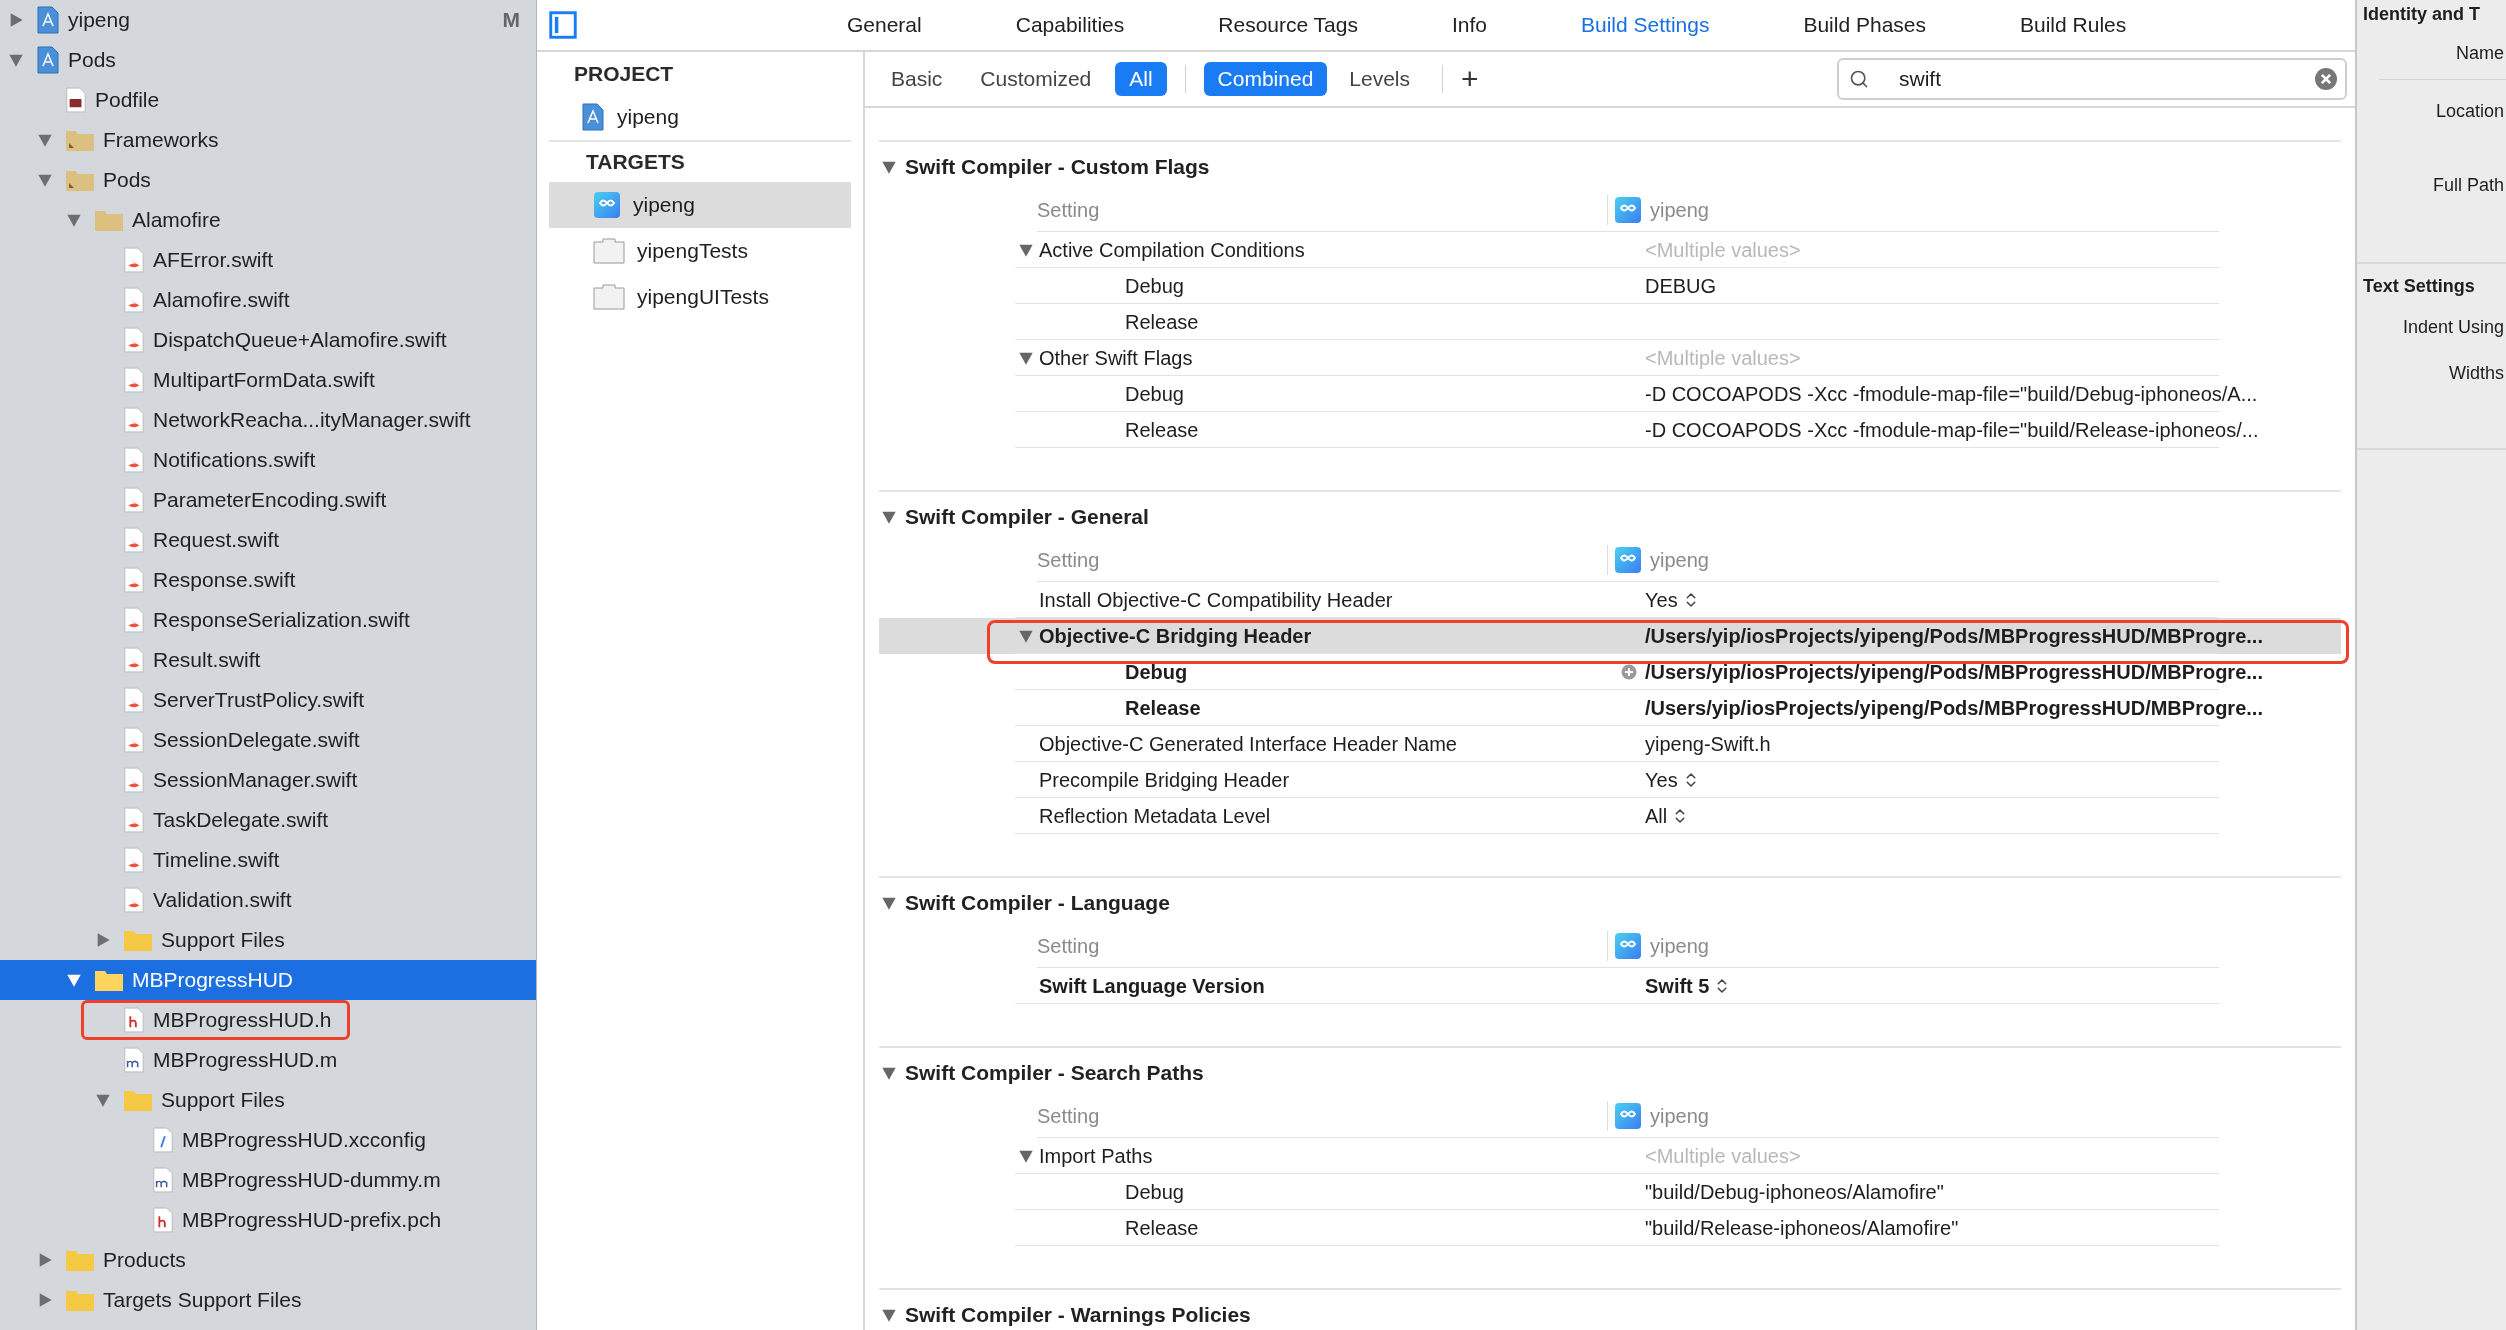 The height and width of the screenshot is (1330, 2506). I want to click on navigator-item: MBProgressHUD-dummy.m, so click(268, 1180).